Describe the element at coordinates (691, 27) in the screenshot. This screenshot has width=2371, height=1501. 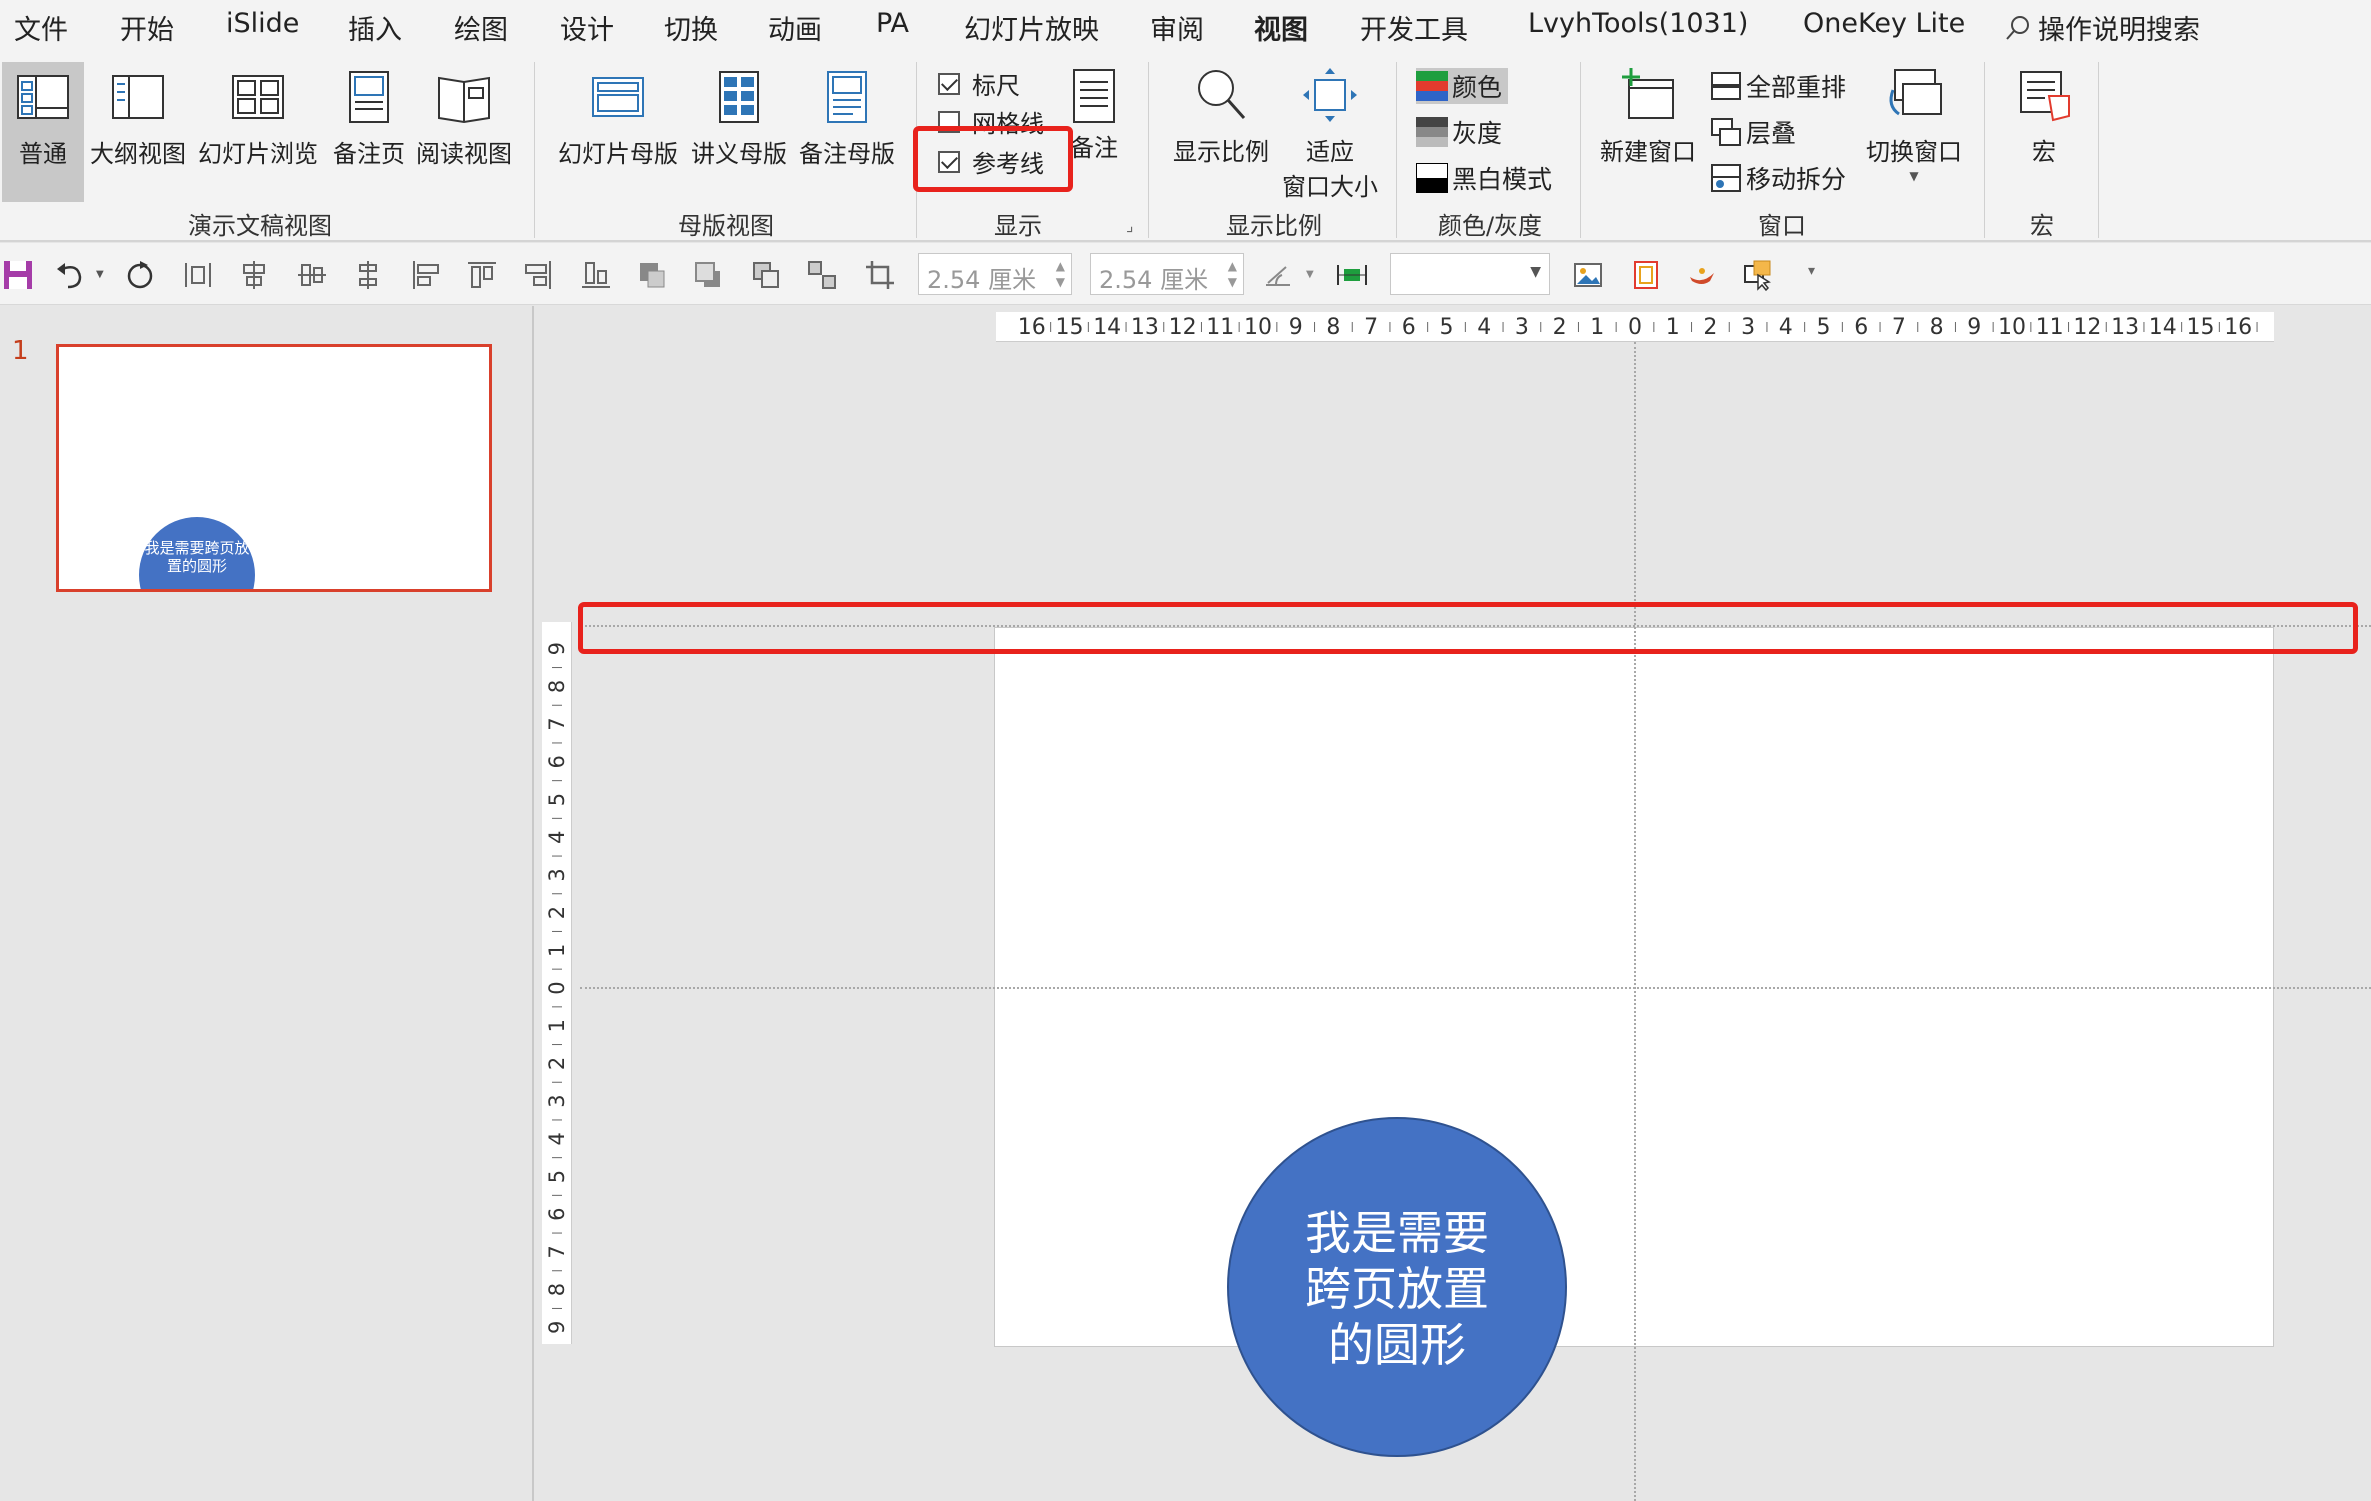
I see `tab-transitions: 切换` at that location.